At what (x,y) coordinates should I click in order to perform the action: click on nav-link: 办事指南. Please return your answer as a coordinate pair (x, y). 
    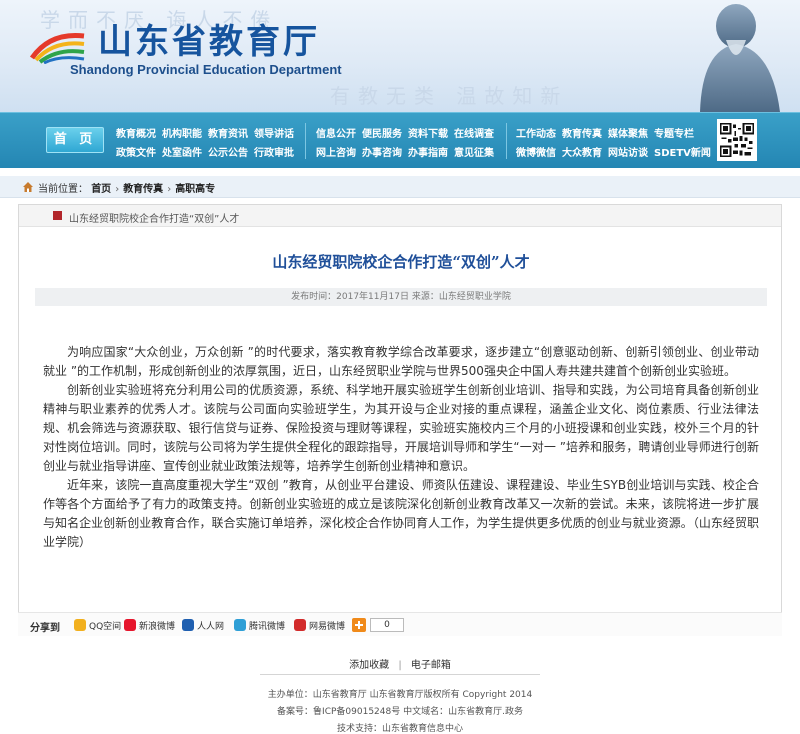
    Looking at the image, I should click on (428, 153).